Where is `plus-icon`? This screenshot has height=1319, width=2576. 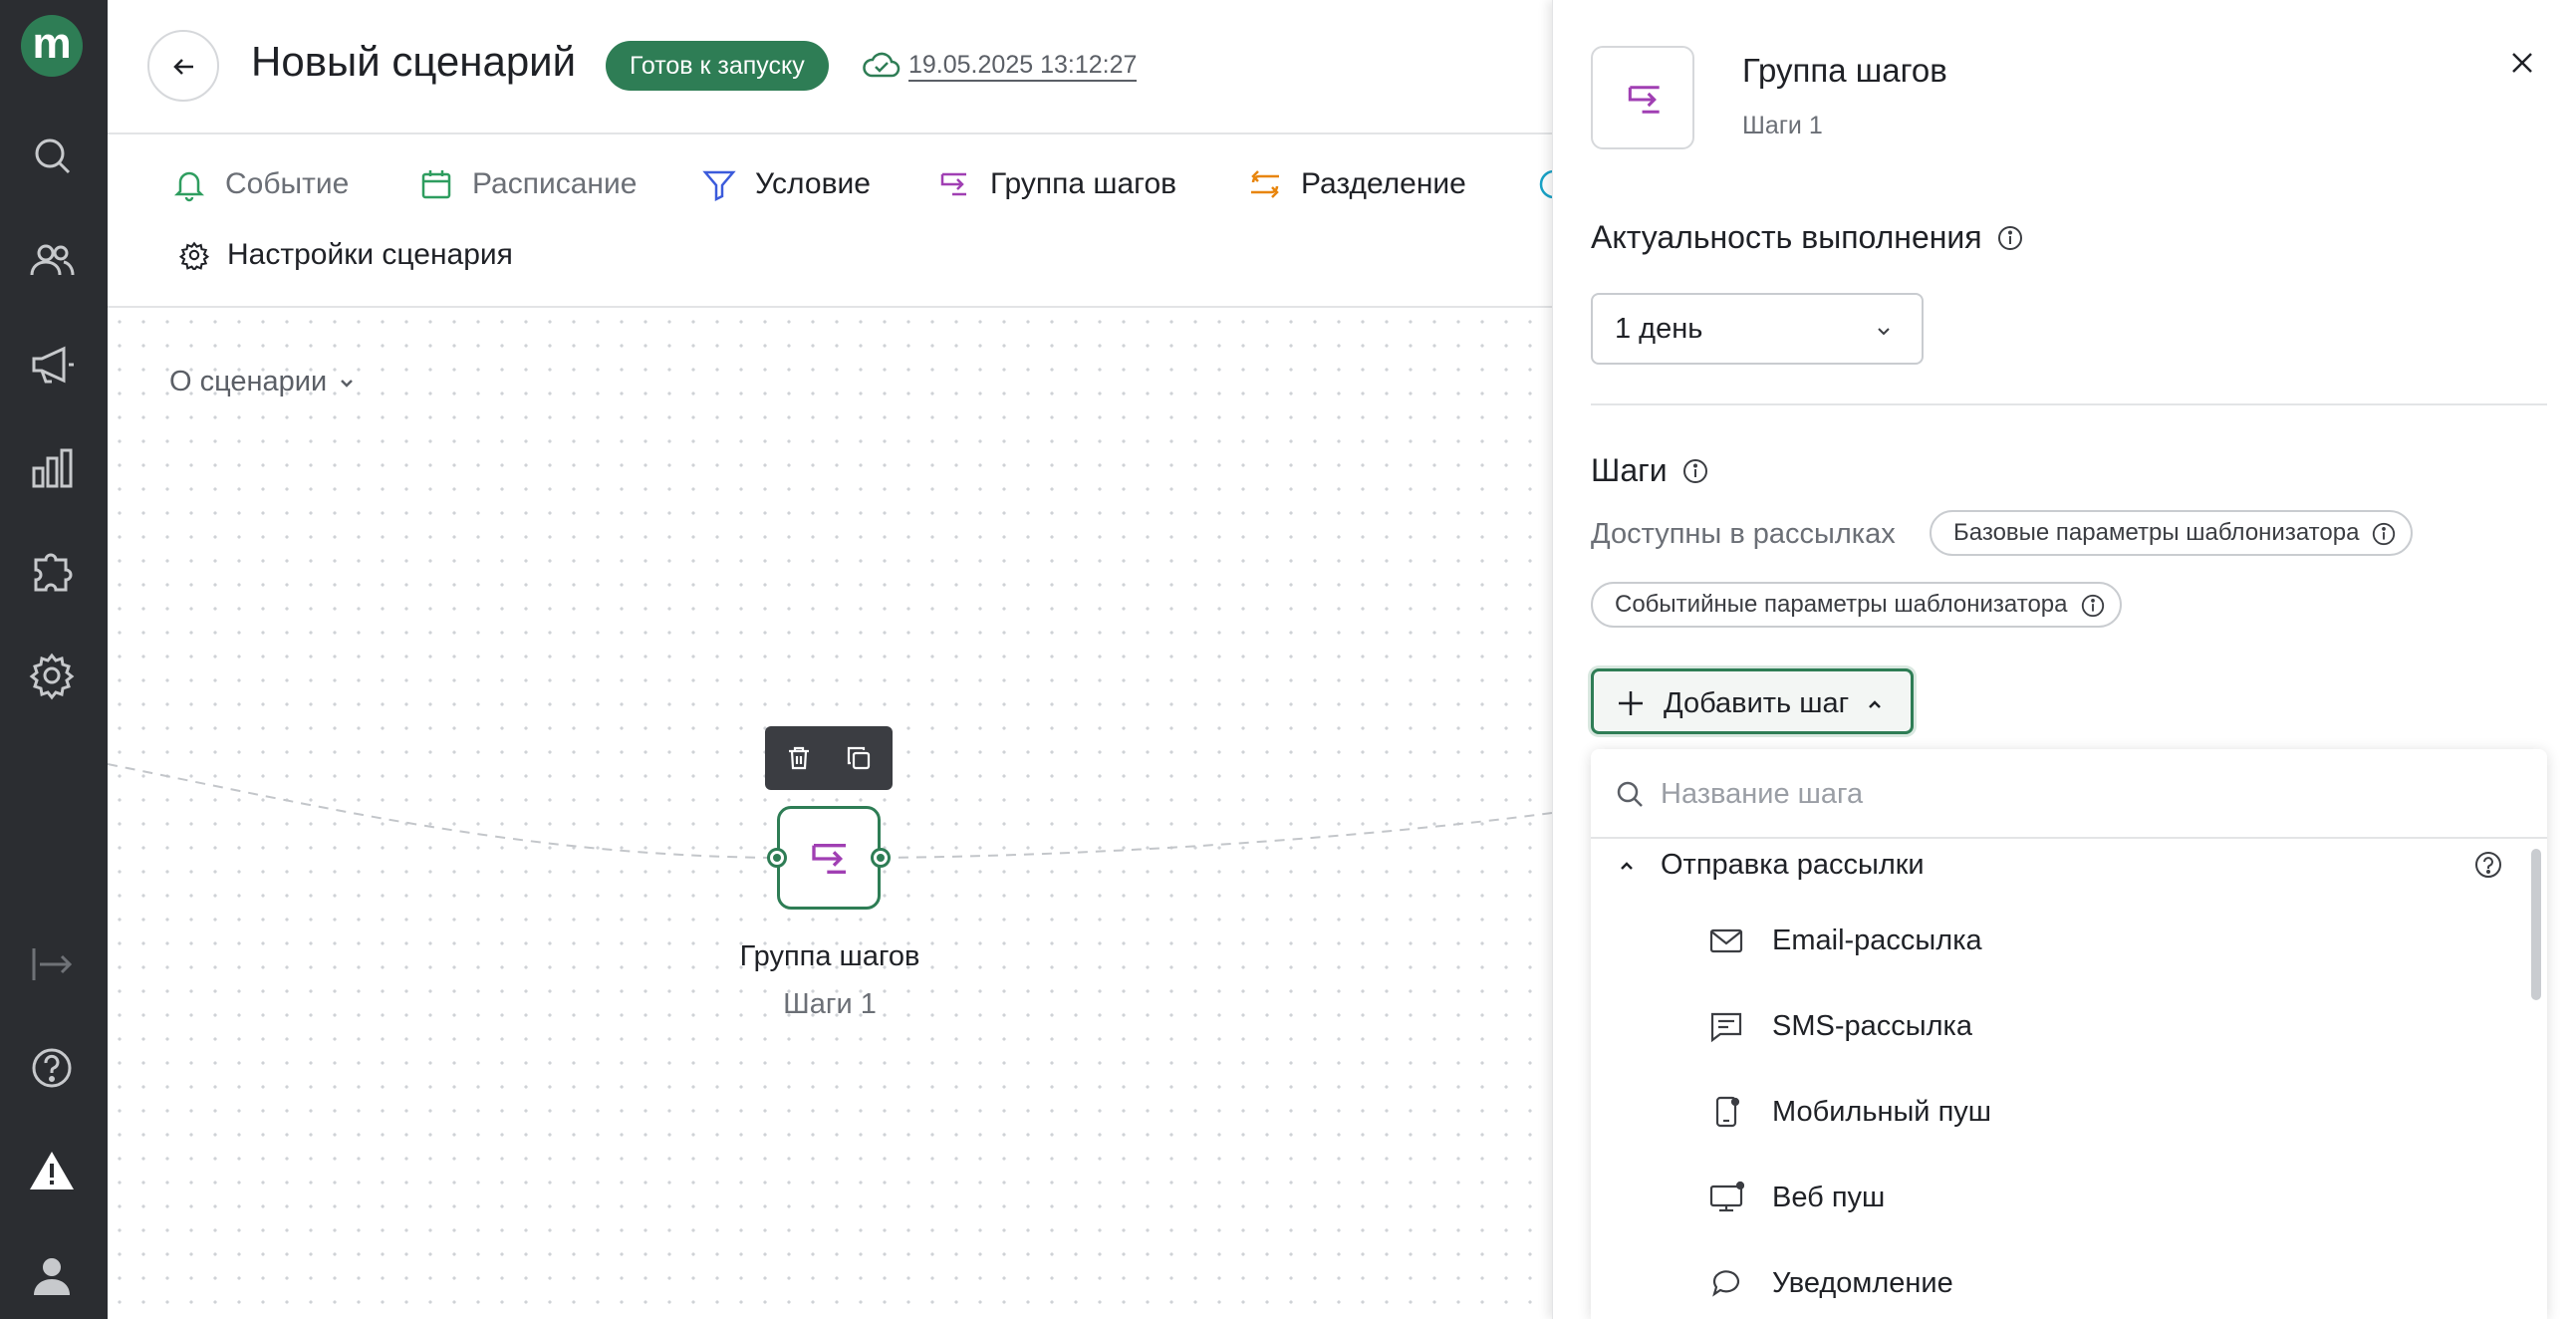 plus-icon is located at coordinates (1631, 703).